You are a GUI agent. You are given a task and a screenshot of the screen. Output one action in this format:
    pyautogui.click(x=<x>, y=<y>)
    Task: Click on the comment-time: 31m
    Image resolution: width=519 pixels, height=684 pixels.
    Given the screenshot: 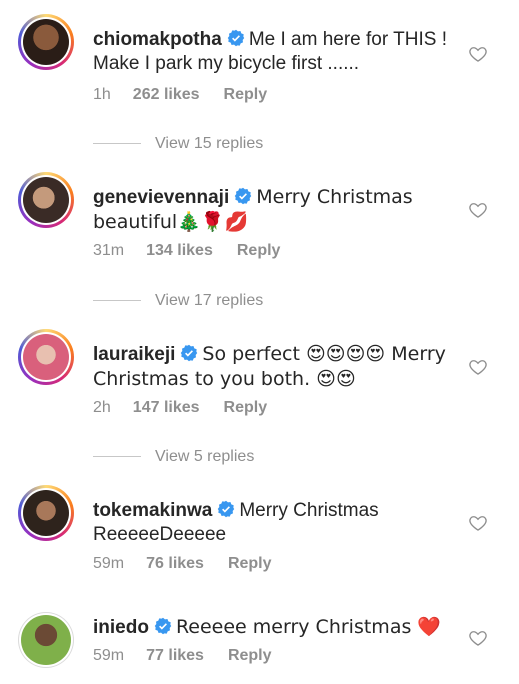 What is the action you would take?
    pyautogui.click(x=109, y=250)
    